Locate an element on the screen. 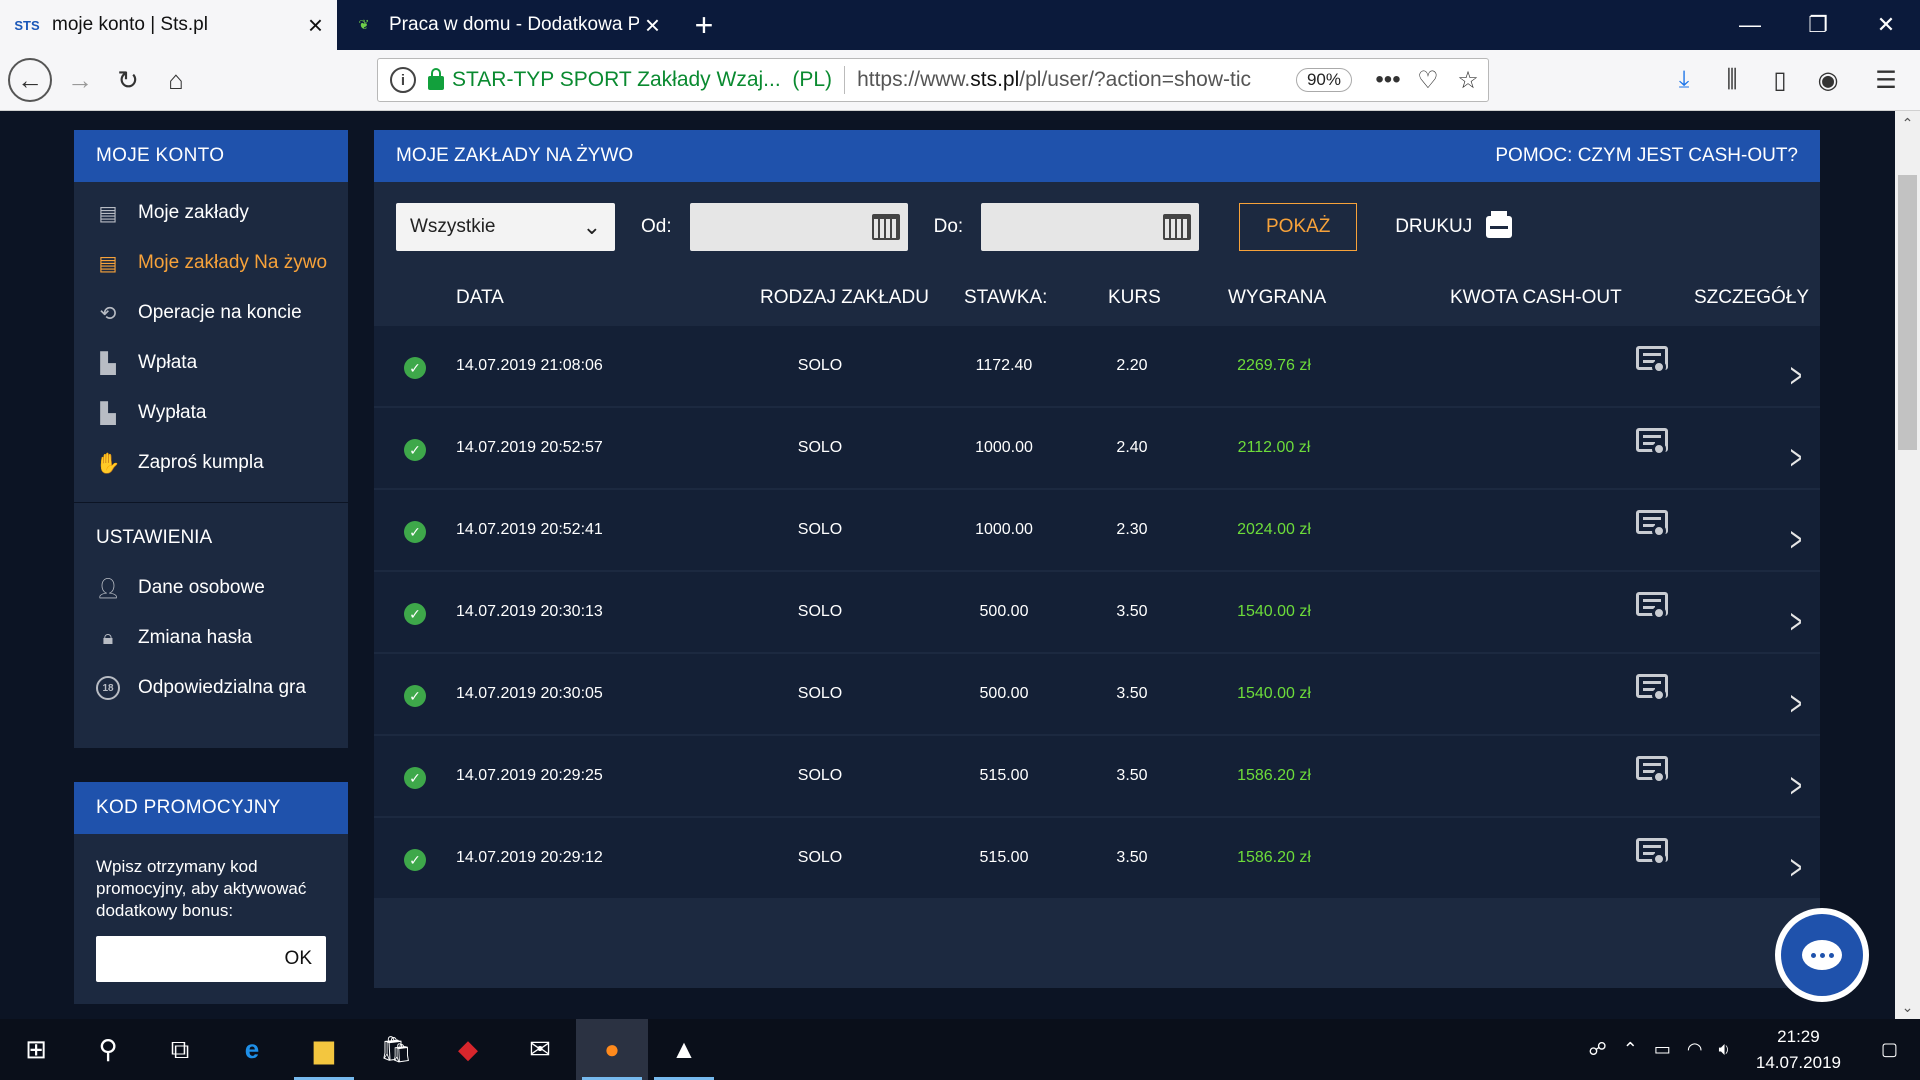 The height and width of the screenshot is (1080, 1920). show-hidden-icon: ⌃ is located at coordinates (1630, 1049).